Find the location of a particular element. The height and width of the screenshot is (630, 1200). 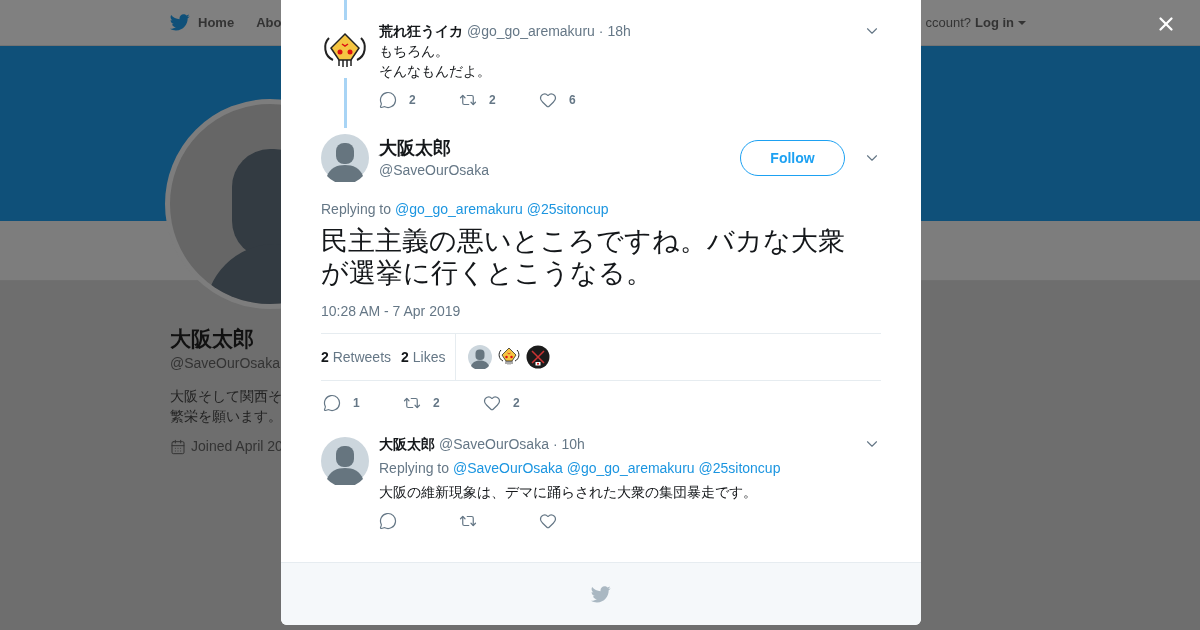

stat-link: 2 Likes is located at coordinates (423, 357).